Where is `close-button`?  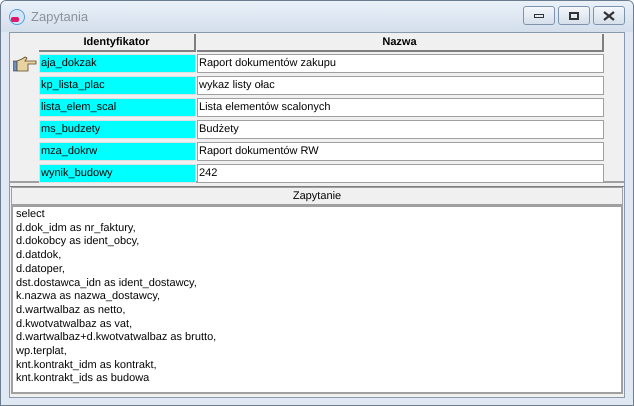
close-button is located at coordinates (609, 15).